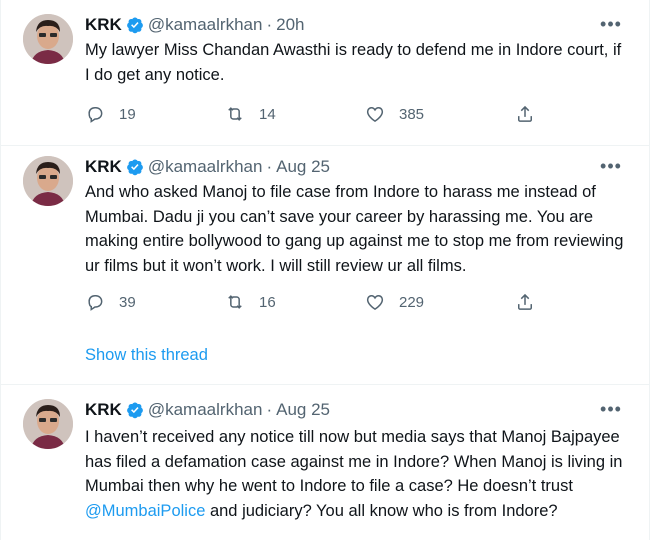 The width and height of the screenshot is (650, 540). Describe the element at coordinates (315, 114) in the screenshot. I see `tweet-actions: 19 14 385` at that location.